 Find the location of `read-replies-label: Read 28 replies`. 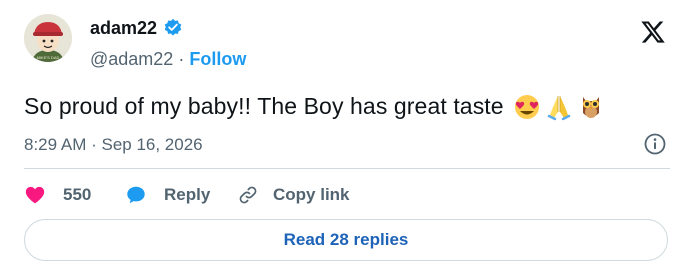

read-replies-label: Read 28 replies is located at coordinates (346, 239).